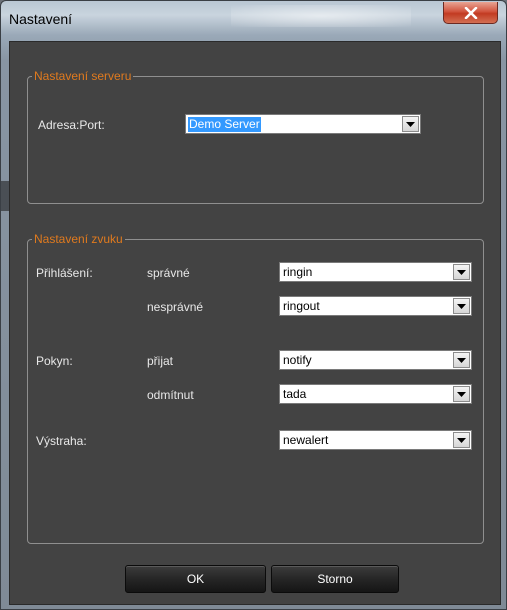 This screenshot has width=507, height=610. I want to click on warning-sound-select: newalert, so click(375, 440).